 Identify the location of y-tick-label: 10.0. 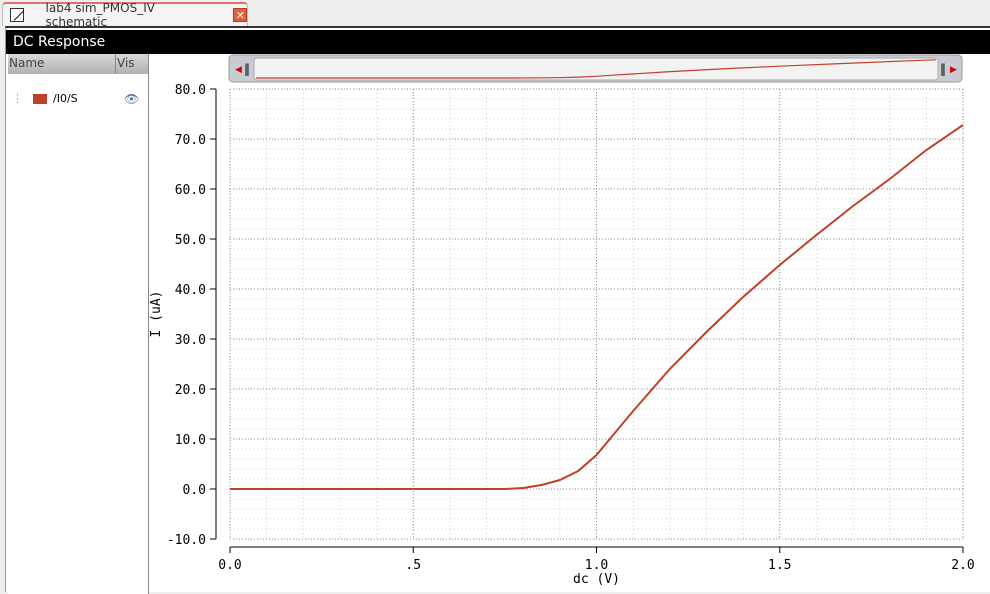
(190, 440).